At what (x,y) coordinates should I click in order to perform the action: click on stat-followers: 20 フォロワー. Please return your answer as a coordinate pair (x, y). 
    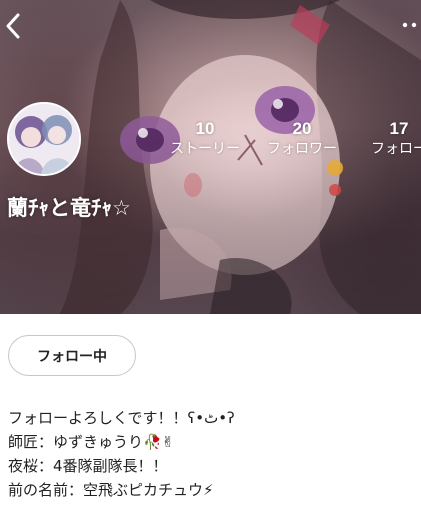
    Looking at the image, I should click on (302, 138).